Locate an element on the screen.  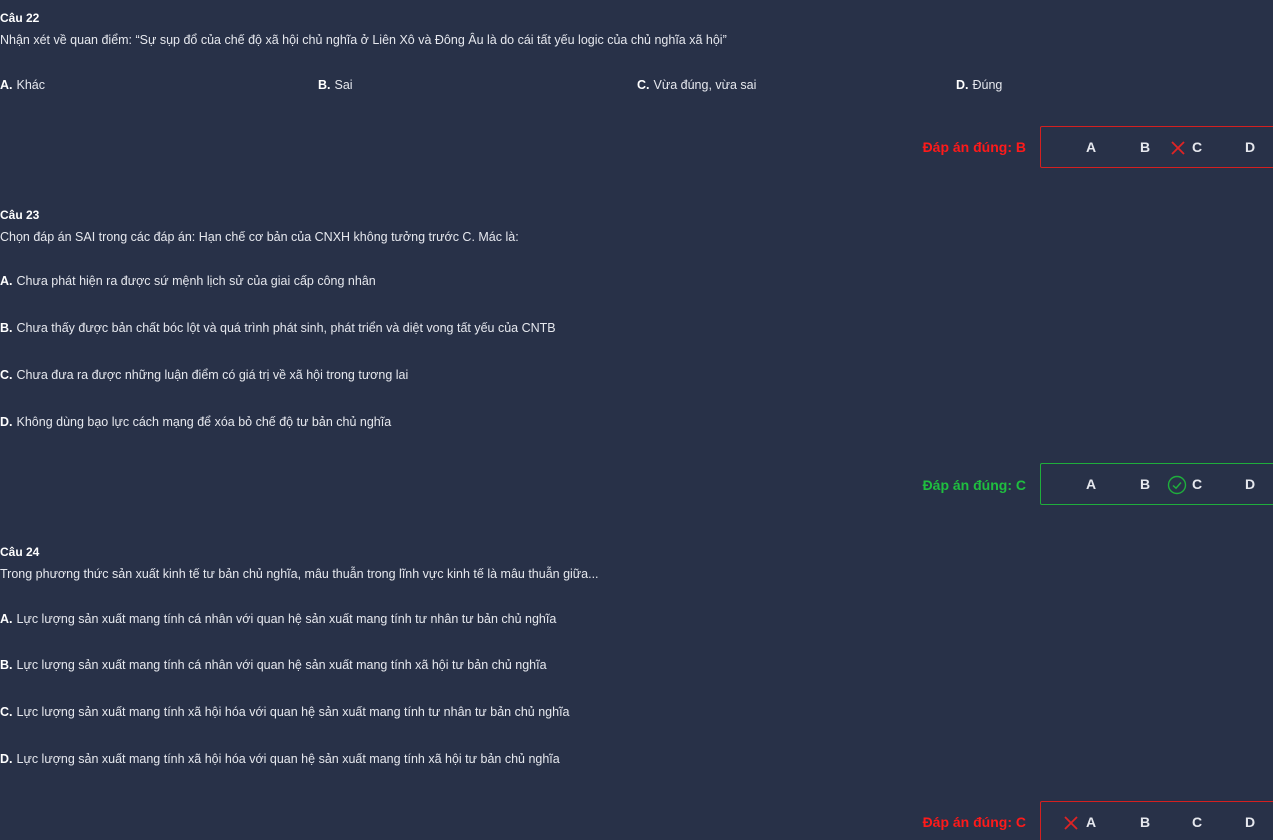
option-b: B. Sai is located at coordinates (335, 85).